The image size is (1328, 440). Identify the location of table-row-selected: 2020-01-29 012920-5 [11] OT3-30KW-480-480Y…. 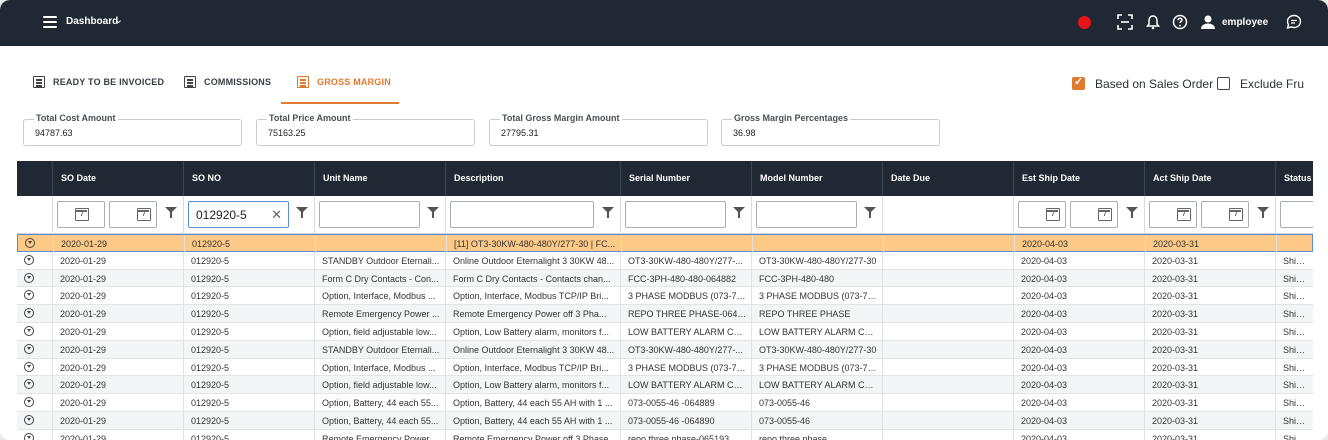
(665, 243).